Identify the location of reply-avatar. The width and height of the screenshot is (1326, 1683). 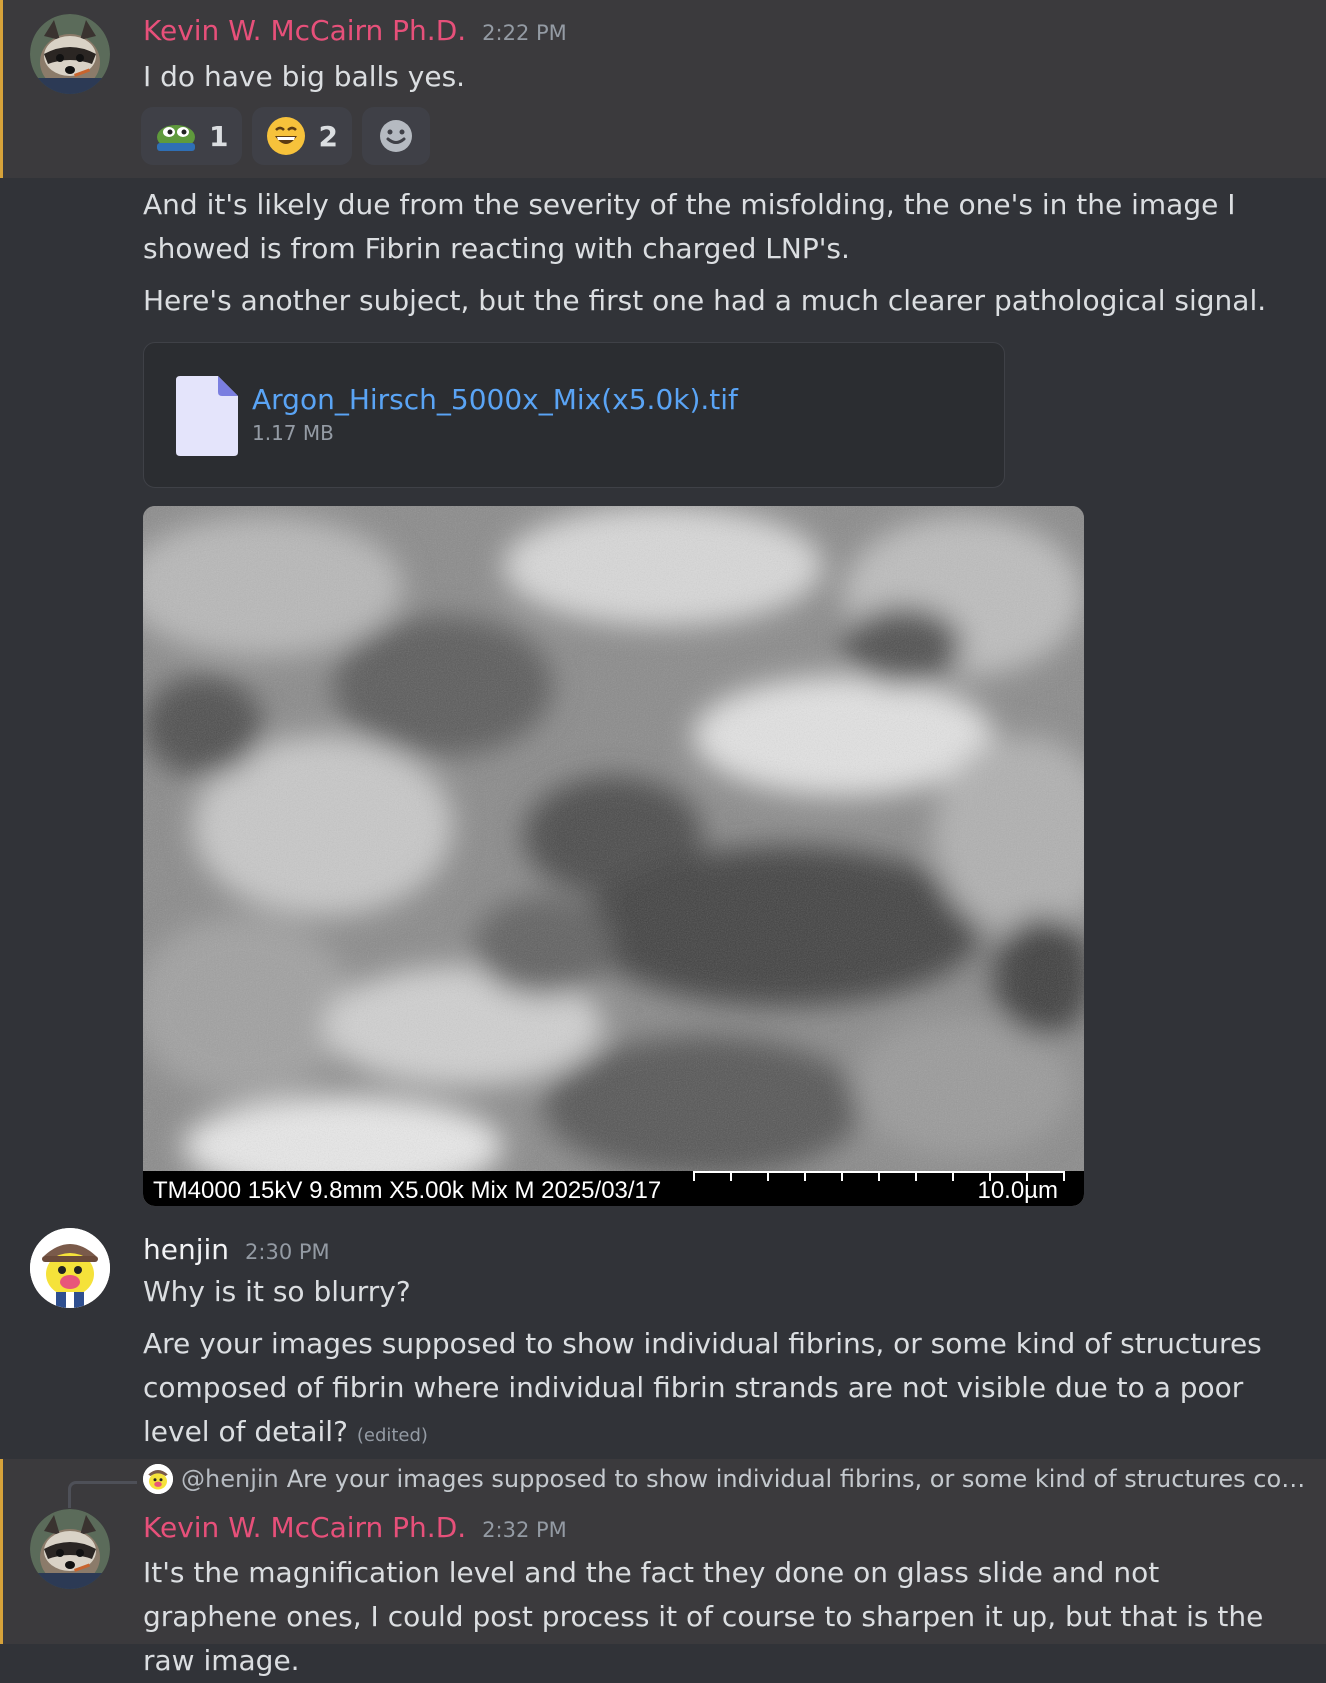
(158, 1479).